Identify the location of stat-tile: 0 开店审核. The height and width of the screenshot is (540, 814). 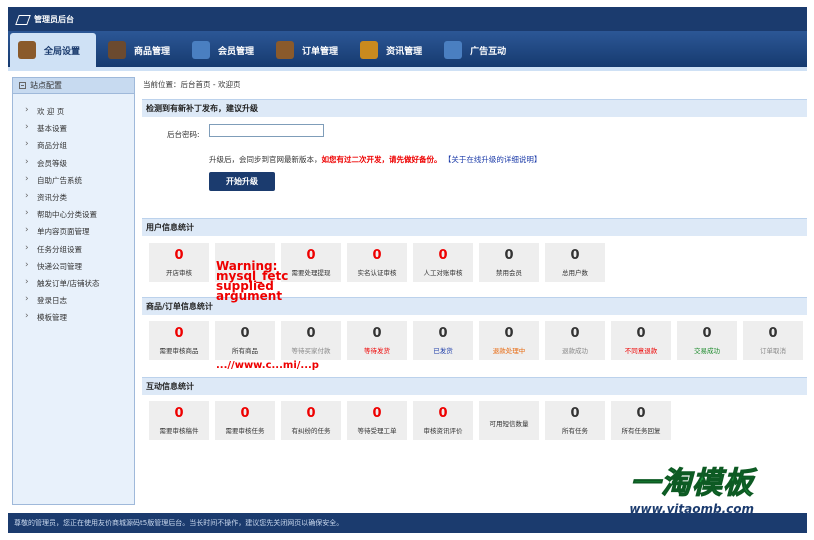
(179, 262).